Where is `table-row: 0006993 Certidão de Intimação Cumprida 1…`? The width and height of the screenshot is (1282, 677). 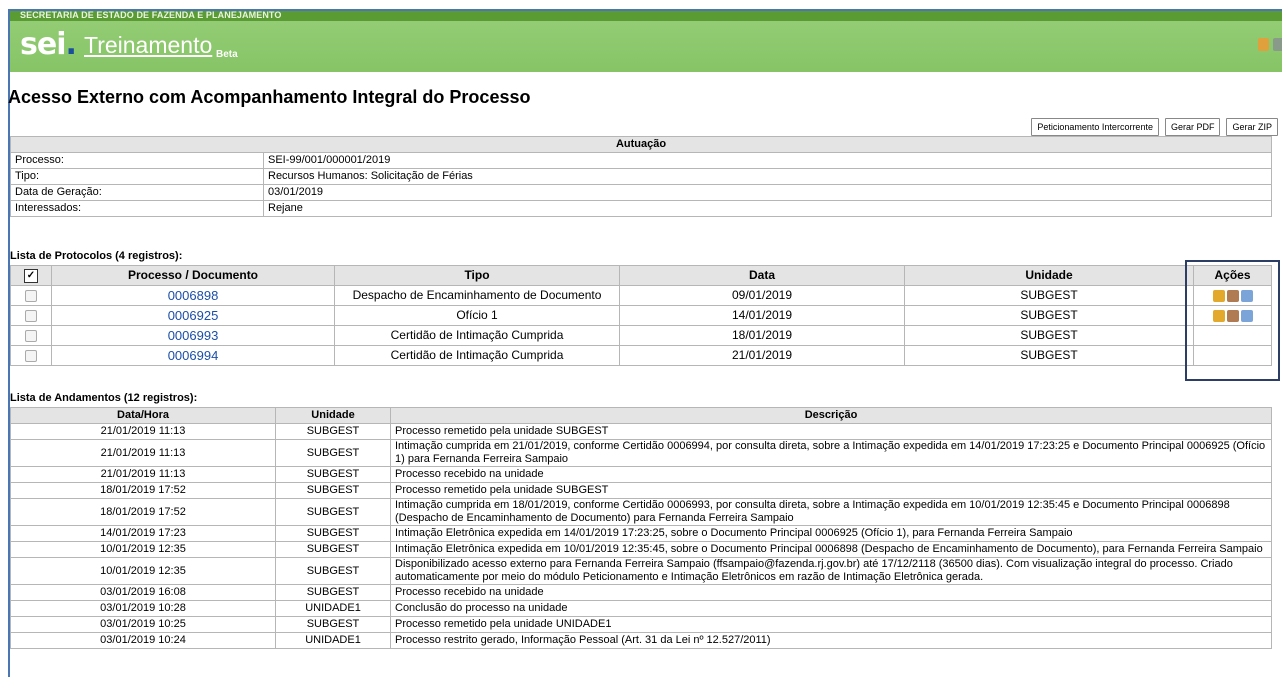
table-row: 0006993 Certidão de Intimação Cumprida 1… is located at coordinates (641, 335).